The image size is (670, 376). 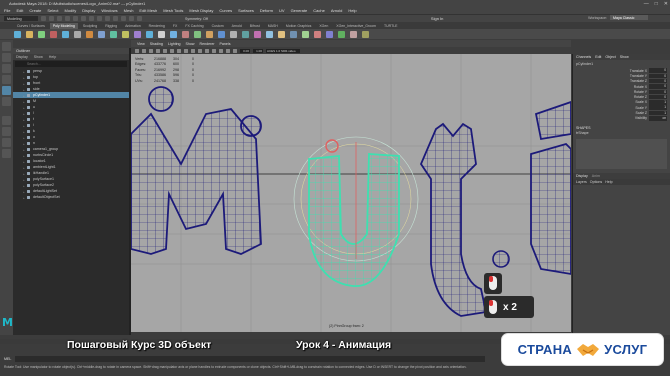 I want to click on menu-mesh-display: Mesh Display, so click(x=201, y=10).